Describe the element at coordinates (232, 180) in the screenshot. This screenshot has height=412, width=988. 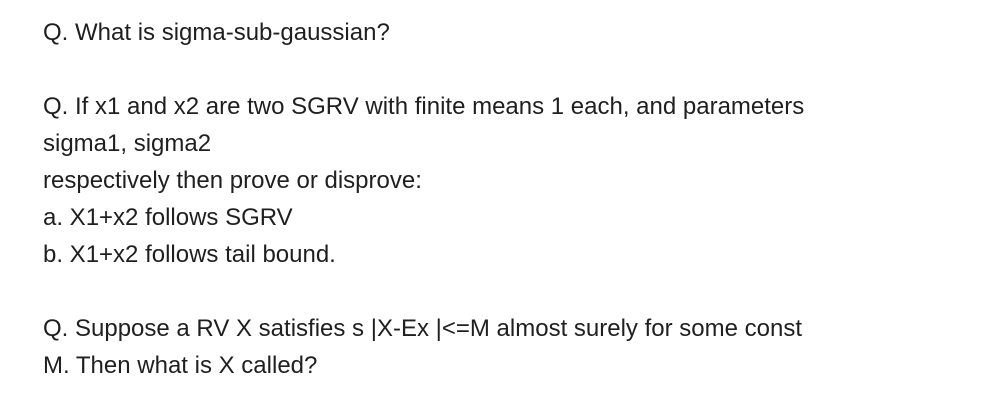
I see `question-2-line-3: respectively then prove or disprove:` at that location.